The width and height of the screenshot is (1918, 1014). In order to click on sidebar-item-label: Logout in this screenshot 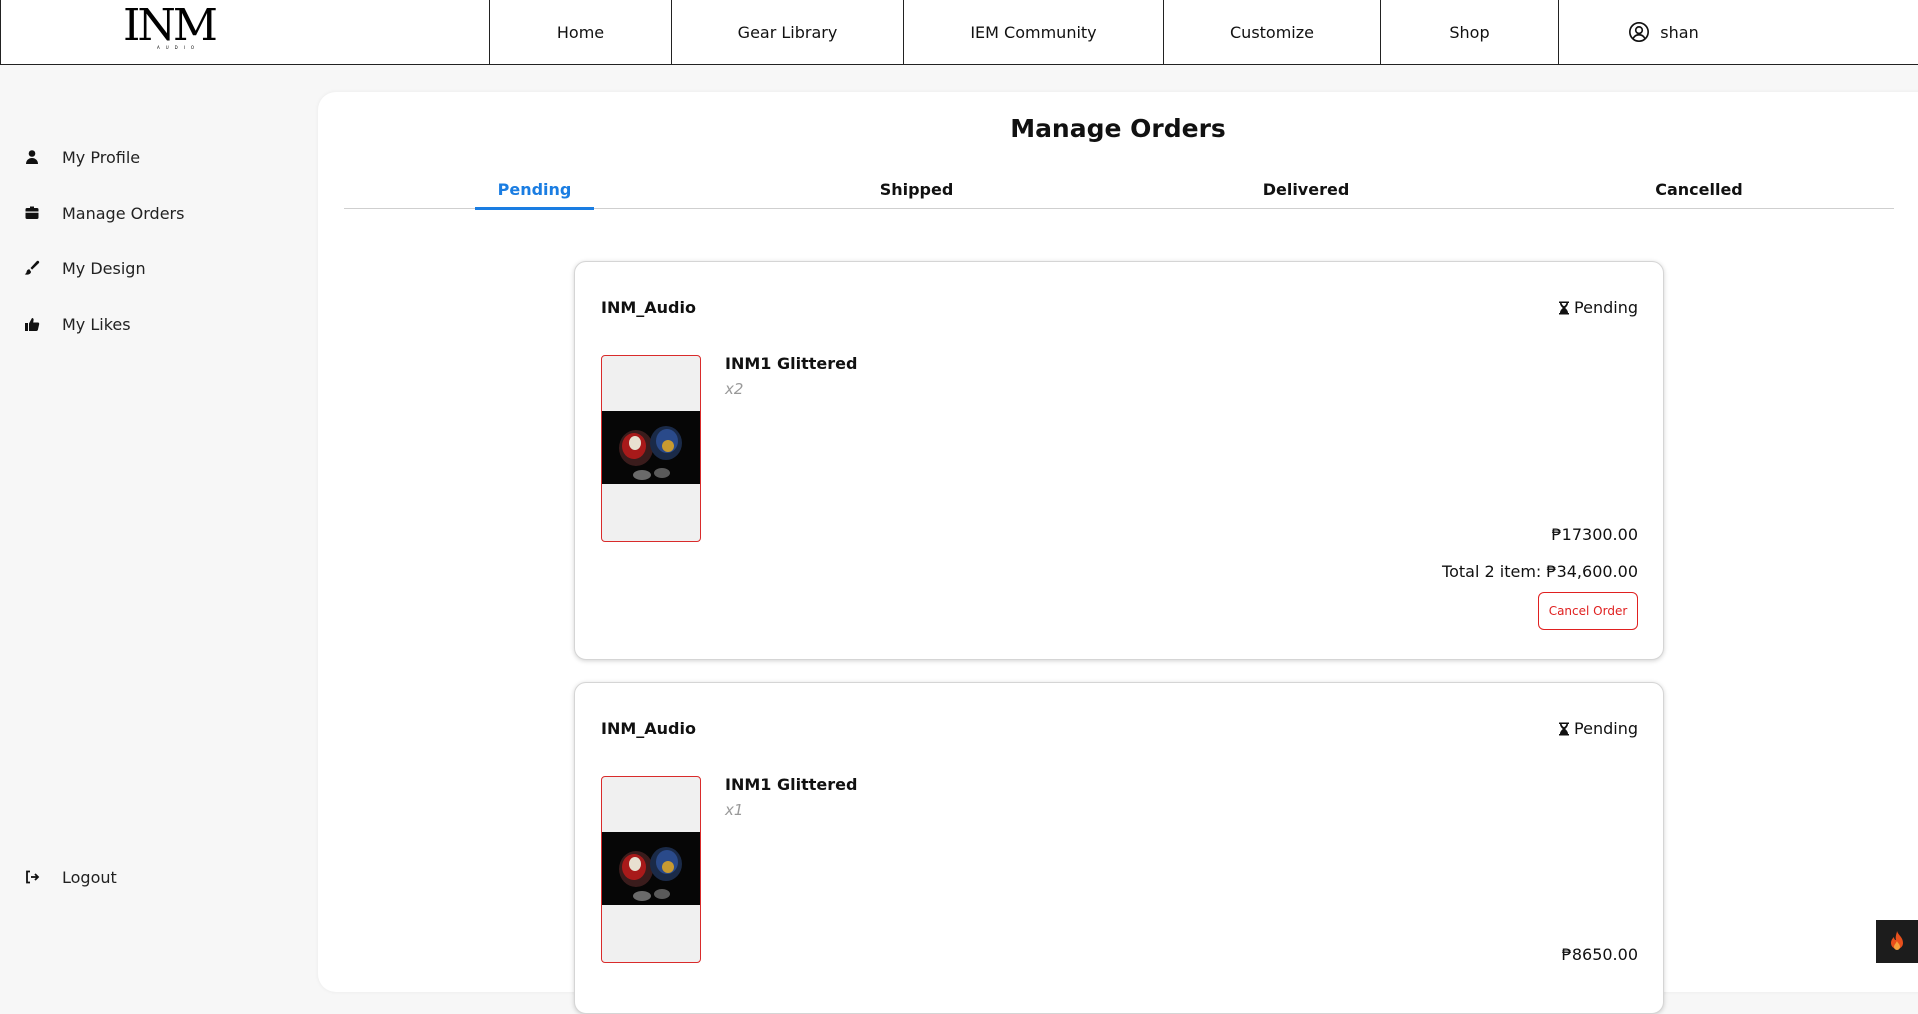, I will do `click(89, 877)`.